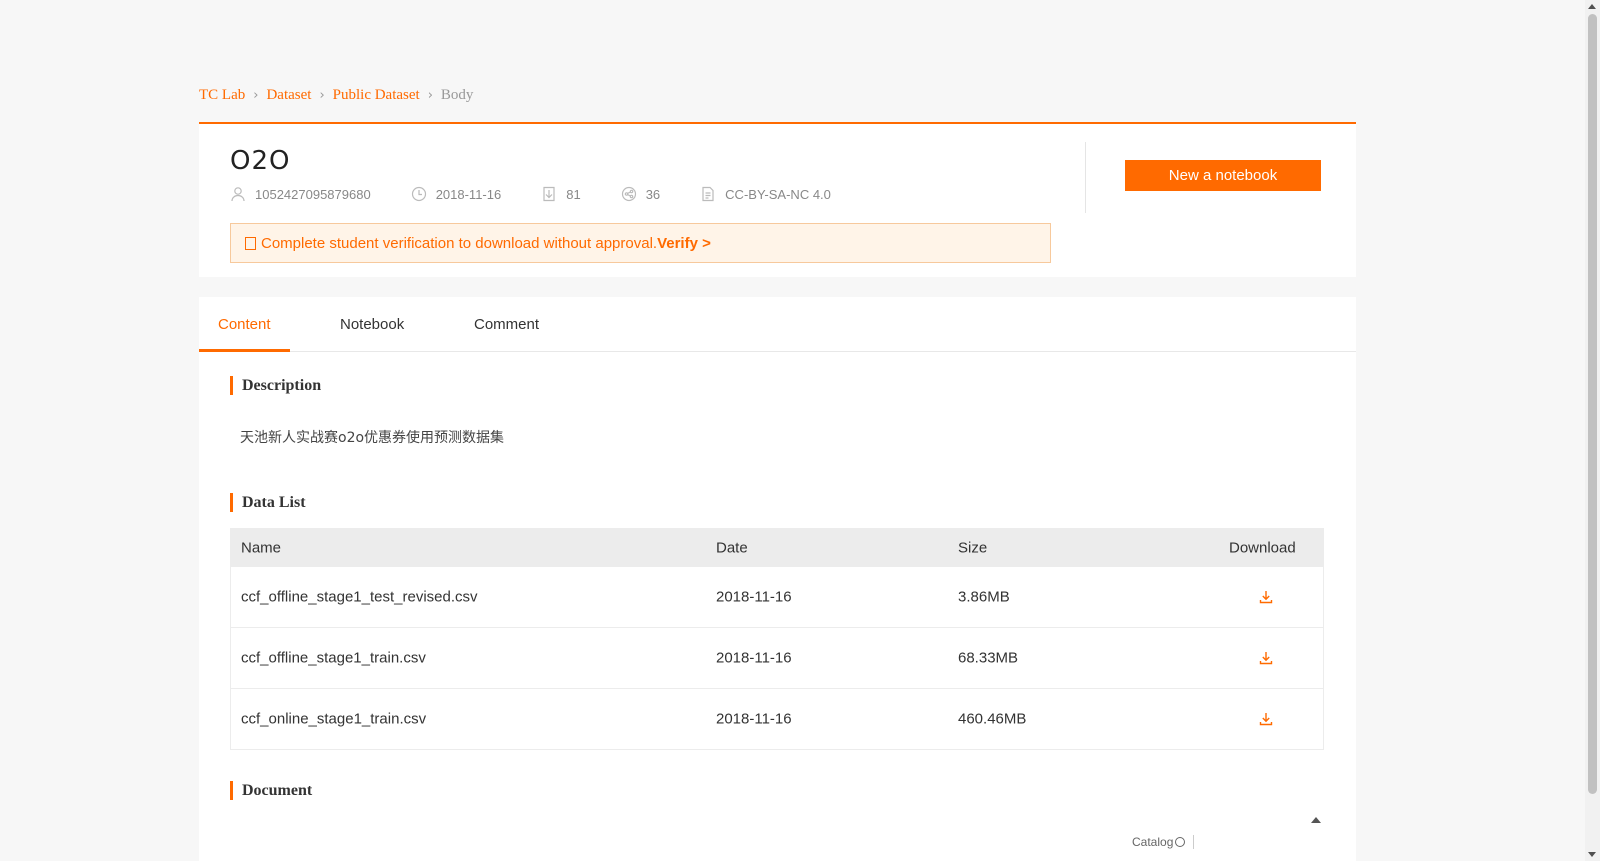  Describe the element at coordinates (561, 194) in the screenshot. I see `meta-downloads: 81` at that location.